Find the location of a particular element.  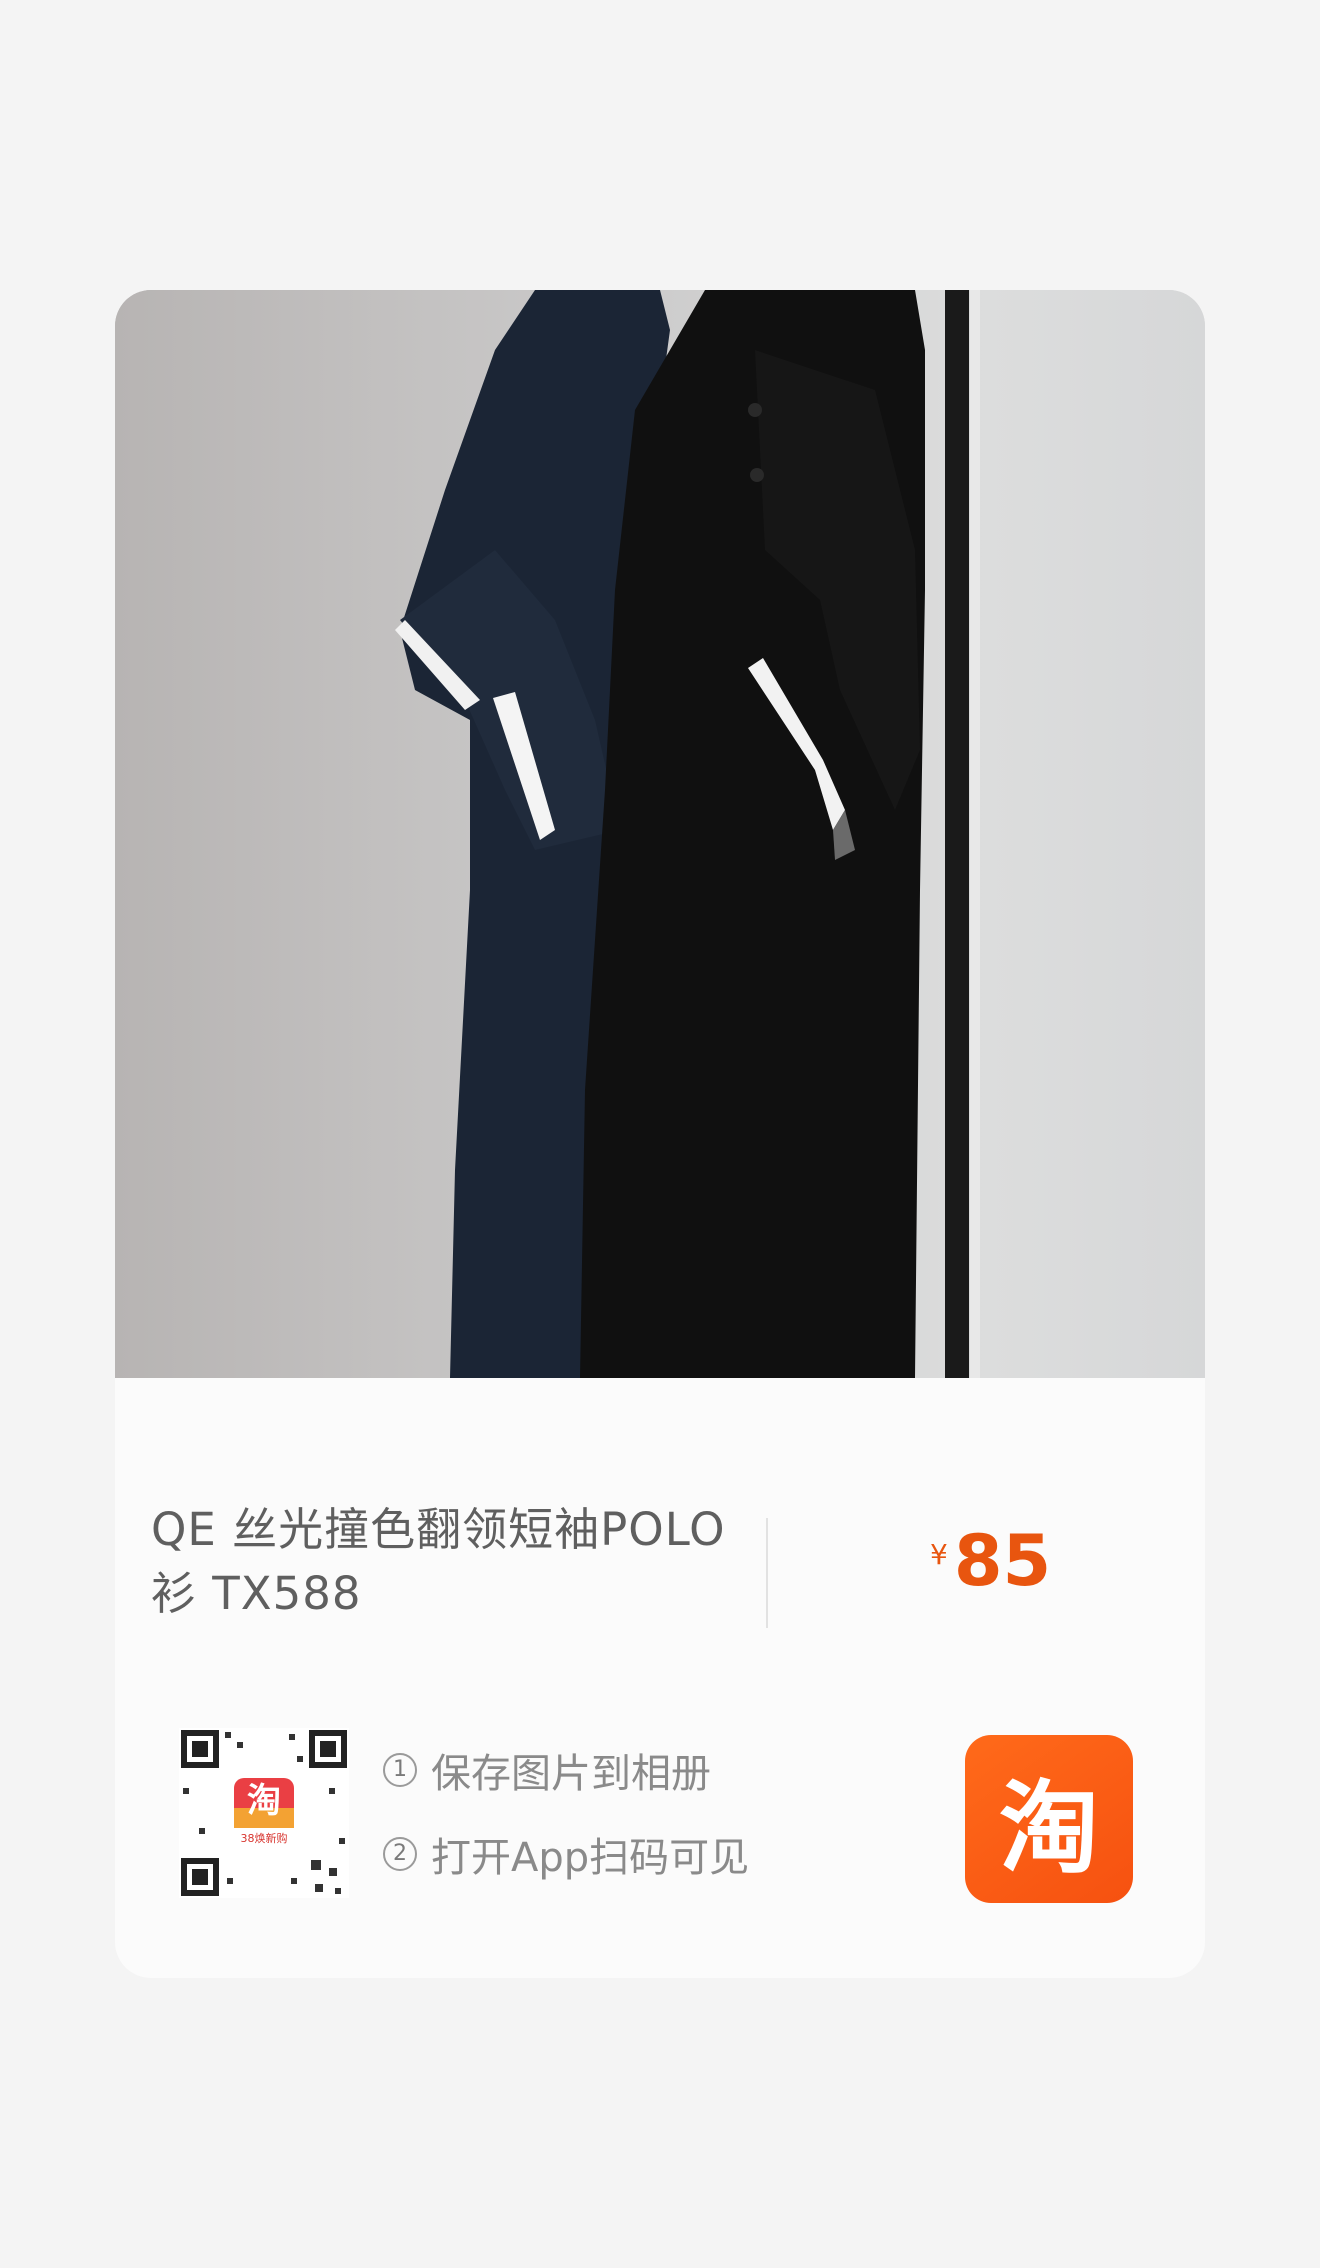

step-text: 打开App扫码可见 is located at coordinates (590, 1858).